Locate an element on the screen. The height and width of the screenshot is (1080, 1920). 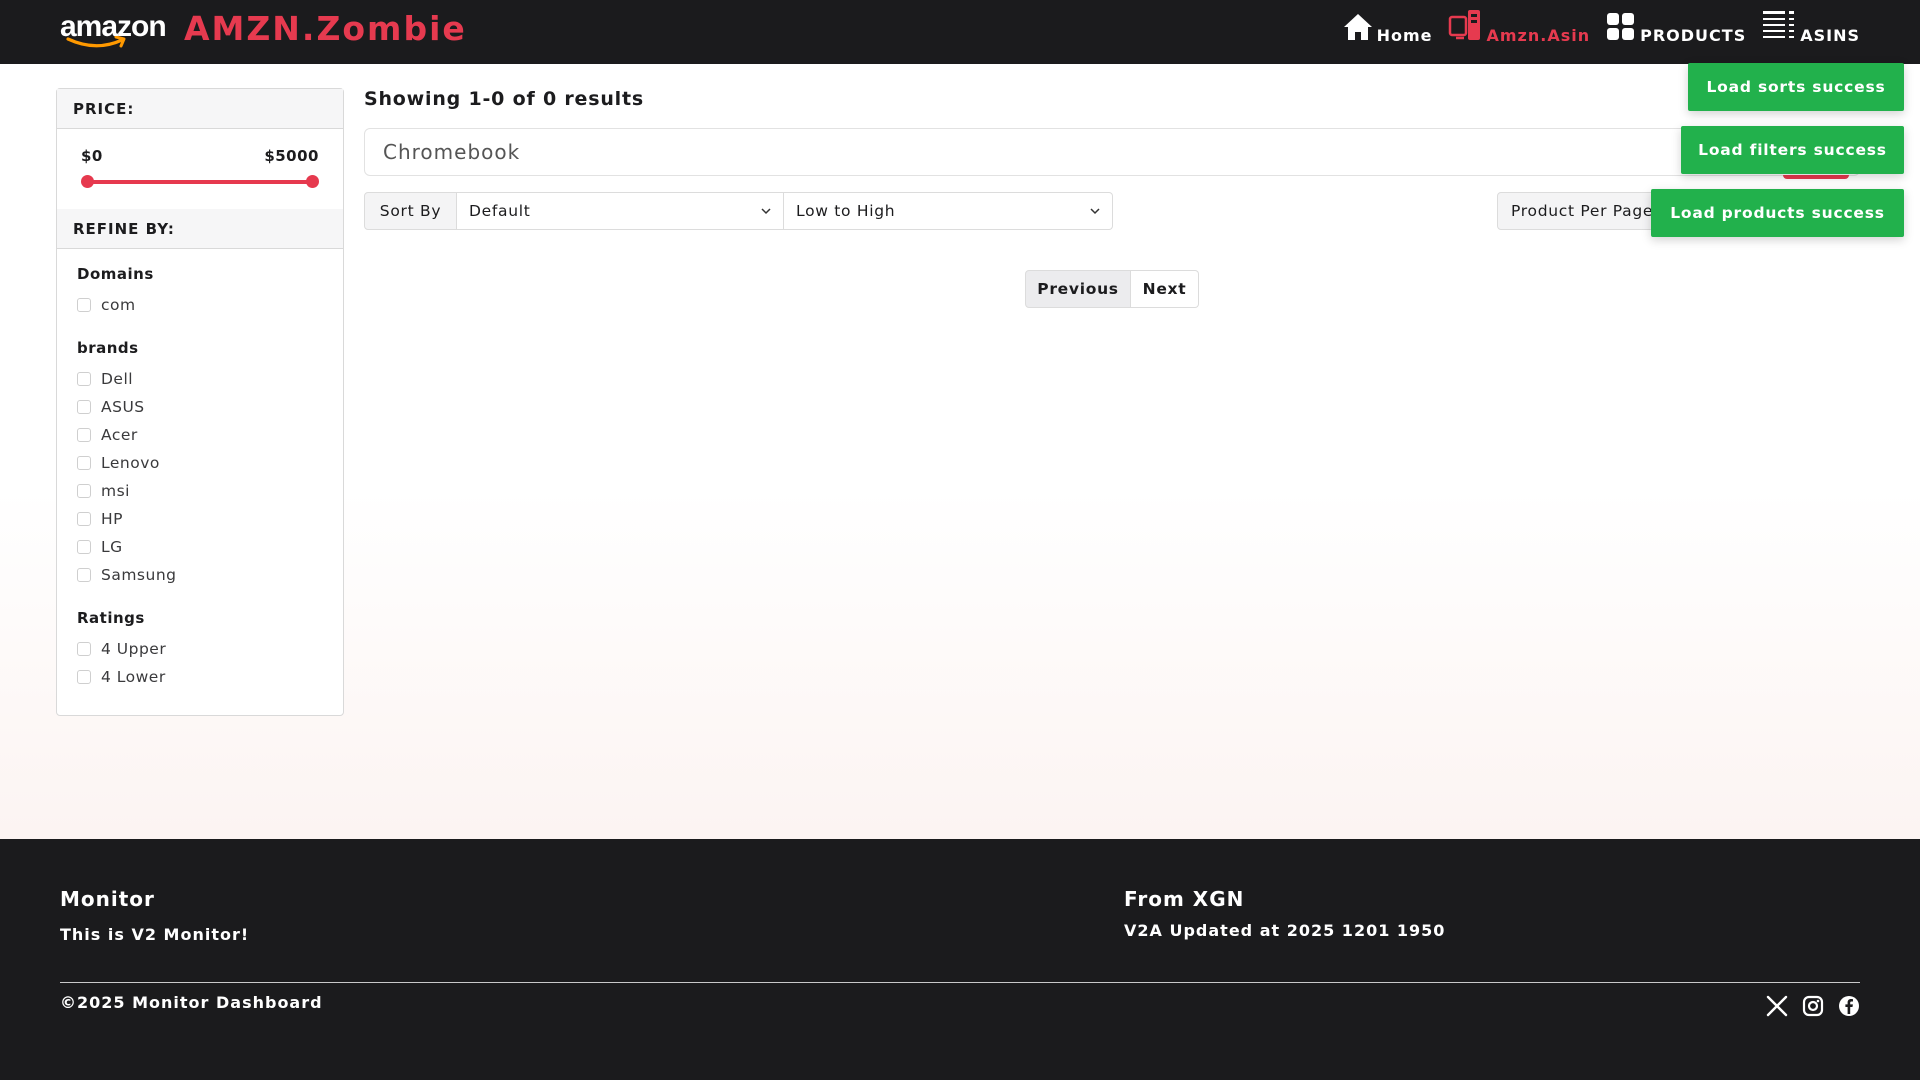
nav-amzn-asin: Amzn.Asin is located at coordinates (1519, 28).